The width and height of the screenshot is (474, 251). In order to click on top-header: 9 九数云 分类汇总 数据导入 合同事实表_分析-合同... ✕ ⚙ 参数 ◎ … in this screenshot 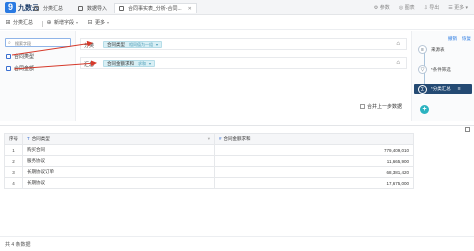, I will do `click(237, 7)`.